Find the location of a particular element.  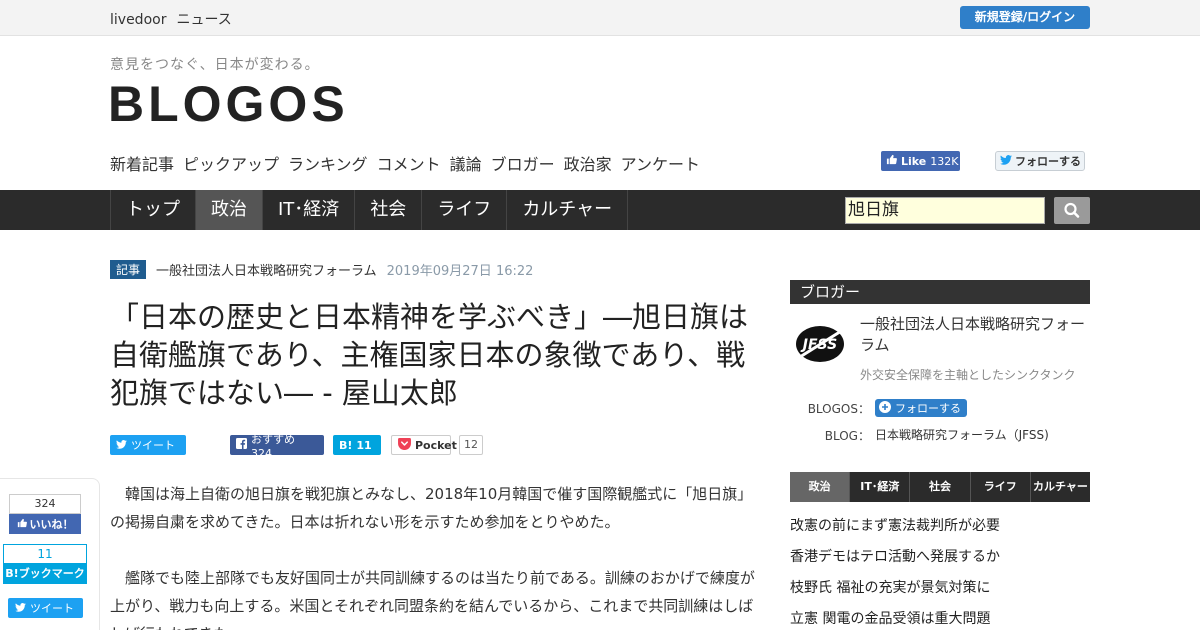

pocket-icon is located at coordinates (404, 445).